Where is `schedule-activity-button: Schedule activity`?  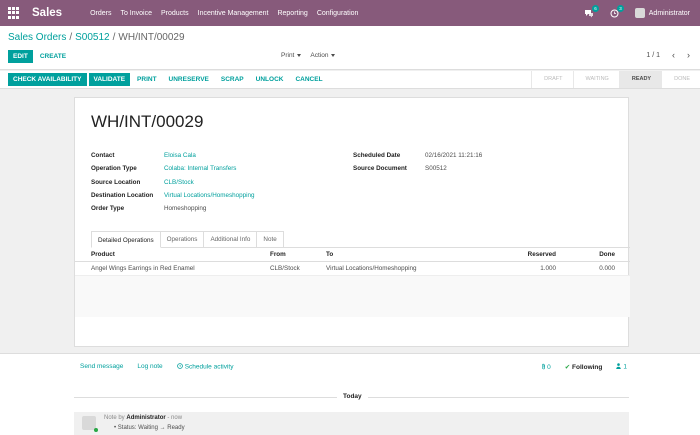 schedule-activity-button: Schedule activity is located at coordinates (204, 367).